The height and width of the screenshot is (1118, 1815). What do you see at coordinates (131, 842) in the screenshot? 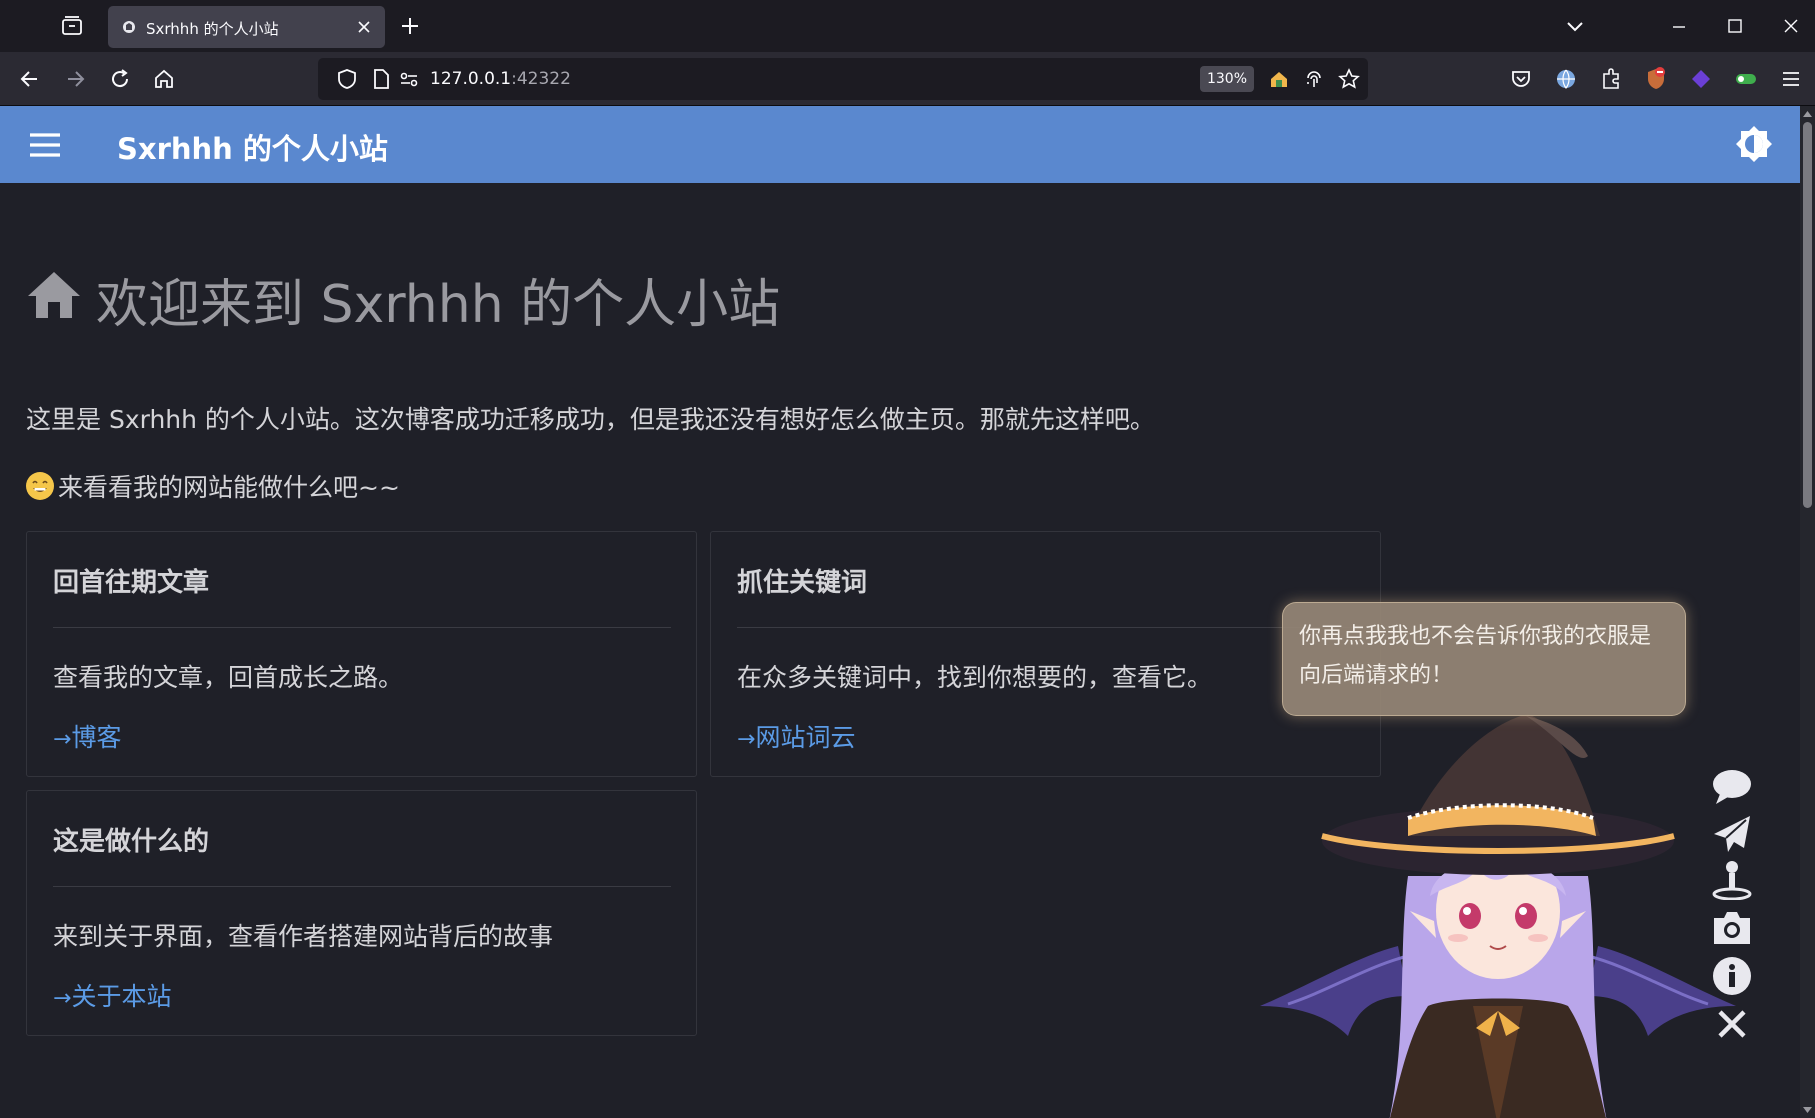
I see `card-title: 这是做什么的` at bounding box center [131, 842].